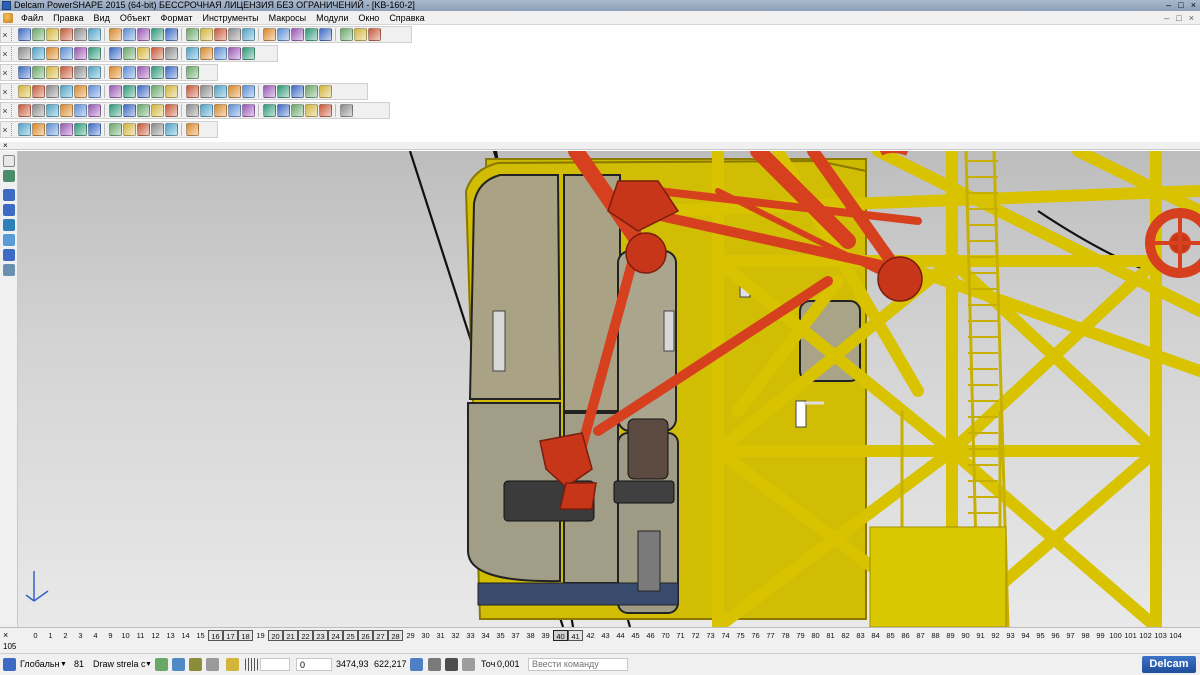 The width and height of the screenshot is (1200, 675). Describe the element at coordinates (830, 635) in the screenshot. I see `level-button: 81` at that location.